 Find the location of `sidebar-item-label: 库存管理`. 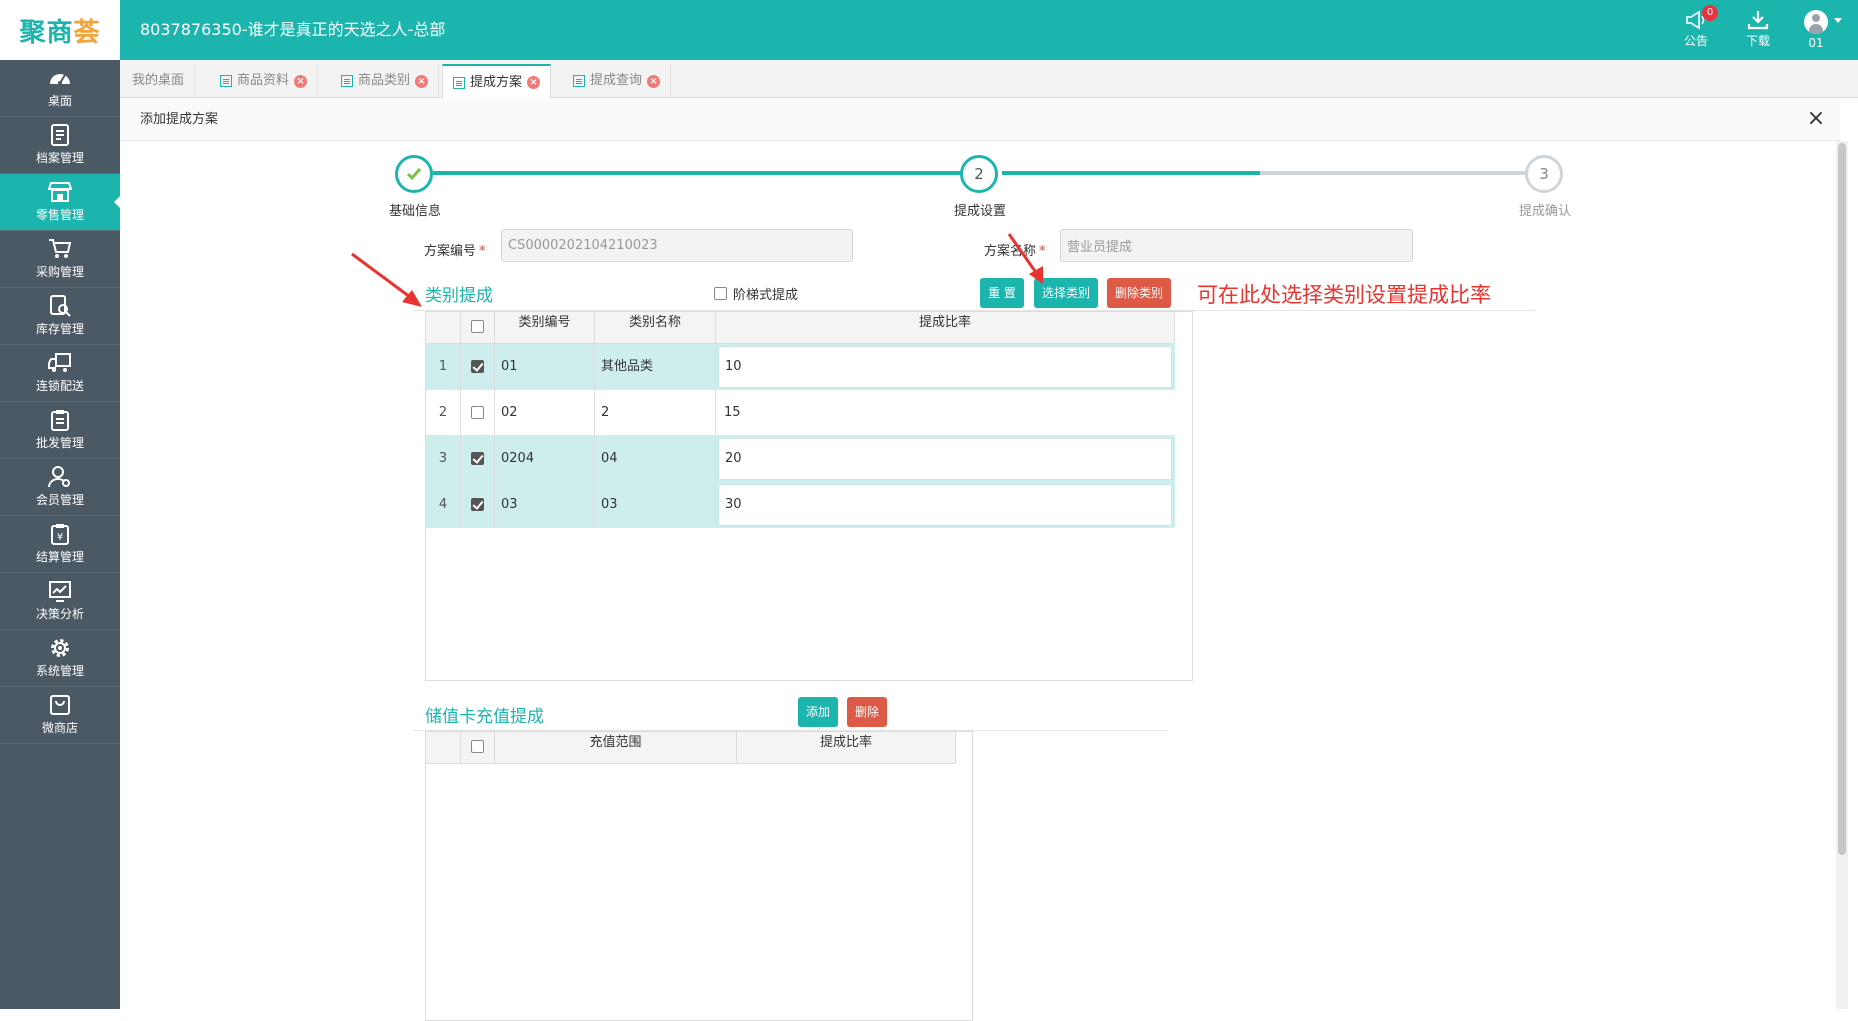

sidebar-item-label: 库存管理 is located at coordinates (59, 329).